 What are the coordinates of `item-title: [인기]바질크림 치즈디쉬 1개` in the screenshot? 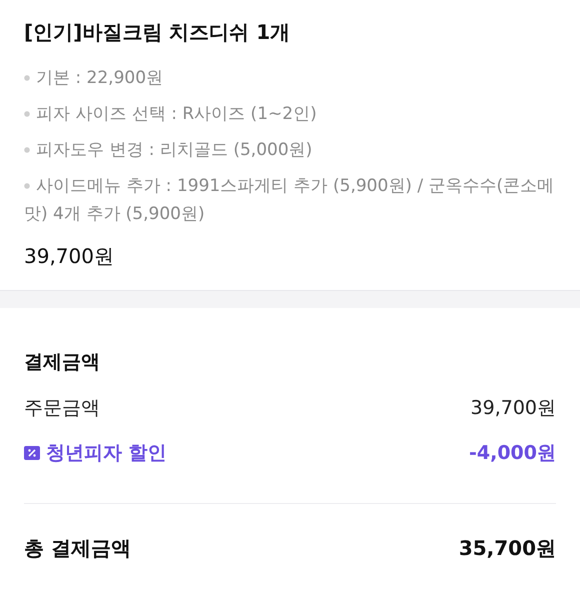 It's located at (158, 32).